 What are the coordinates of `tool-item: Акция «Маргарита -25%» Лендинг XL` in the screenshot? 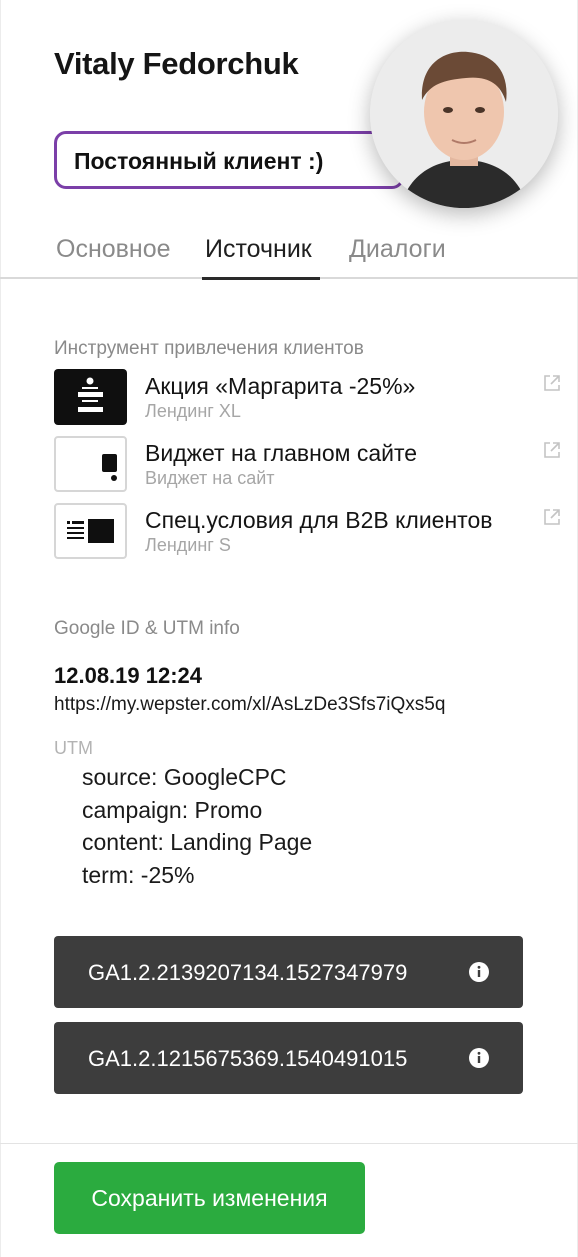 It's located at (309, 397).